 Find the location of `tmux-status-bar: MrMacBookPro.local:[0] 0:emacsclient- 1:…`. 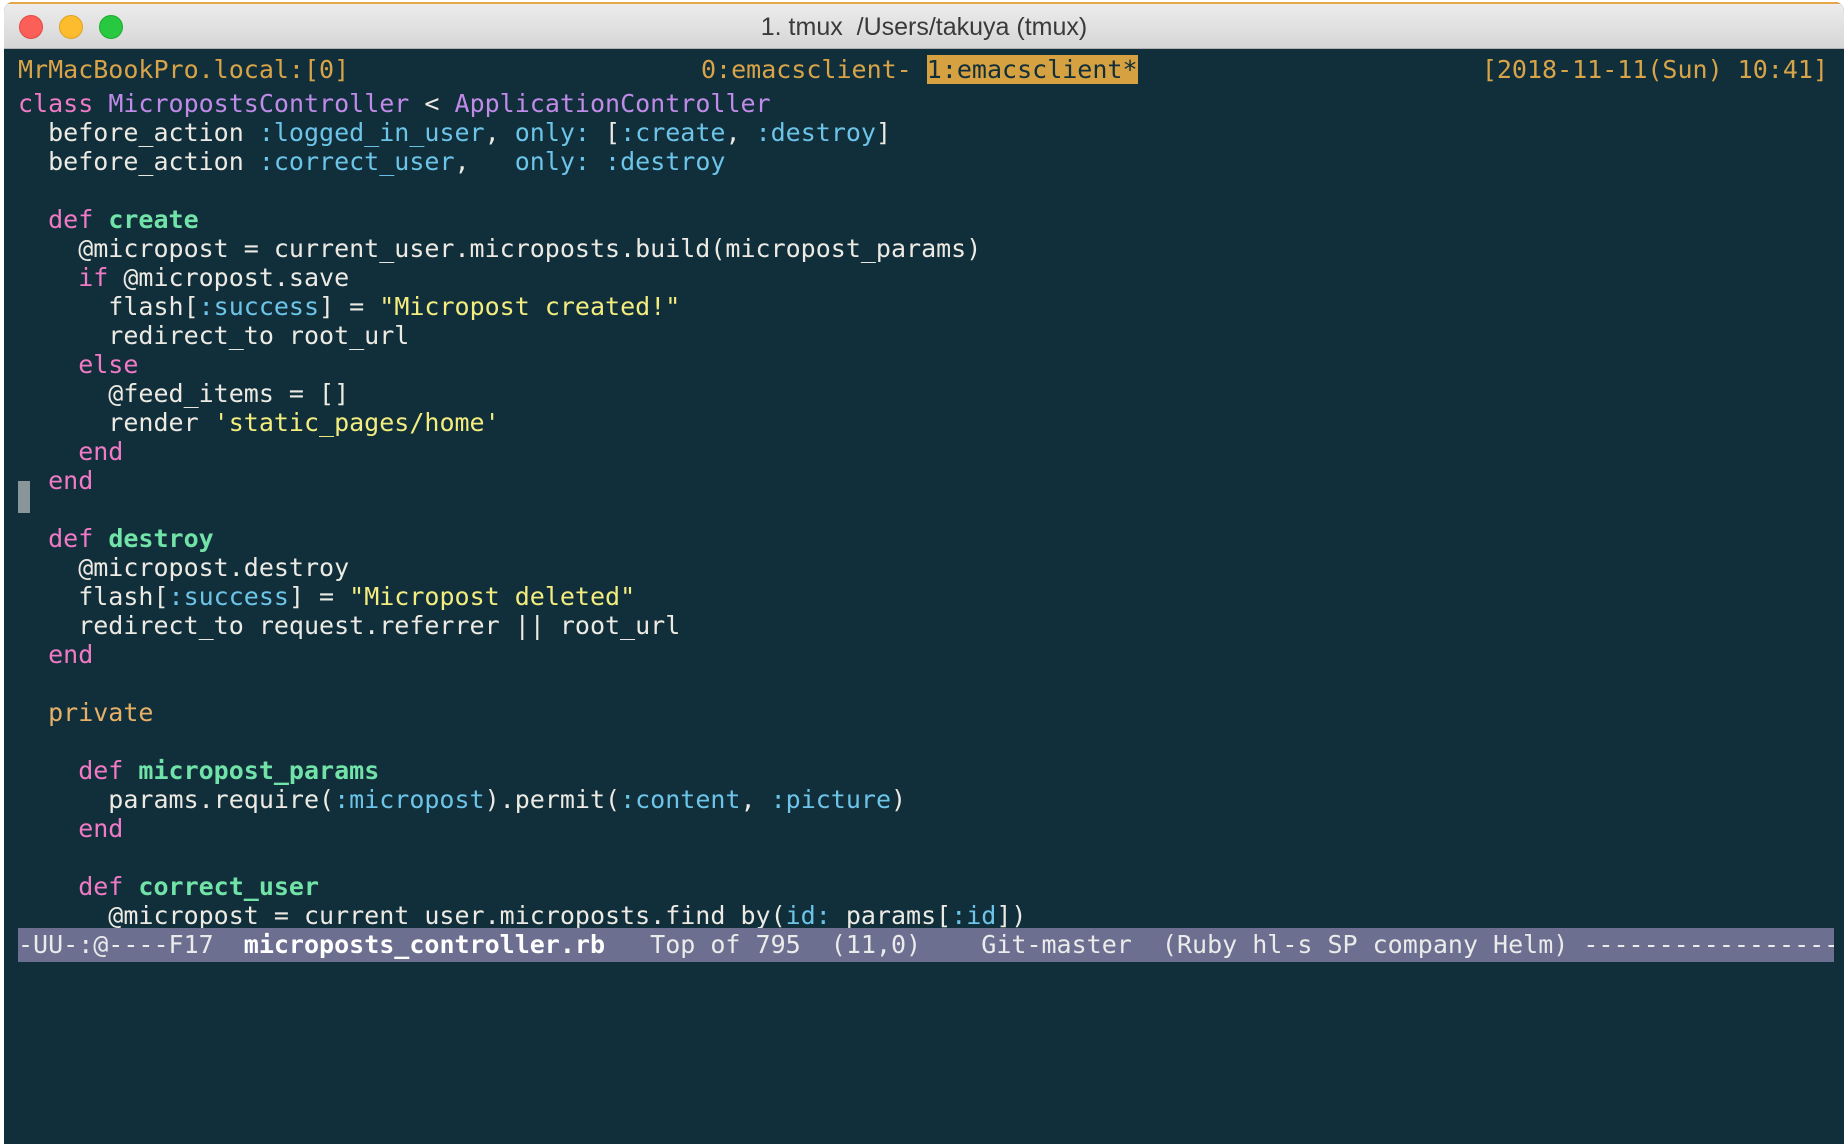

tmux-status-bar: MrMacBookPro.local:[0] 0:emacsclient- 1:… is located at coordinates (927, 70).